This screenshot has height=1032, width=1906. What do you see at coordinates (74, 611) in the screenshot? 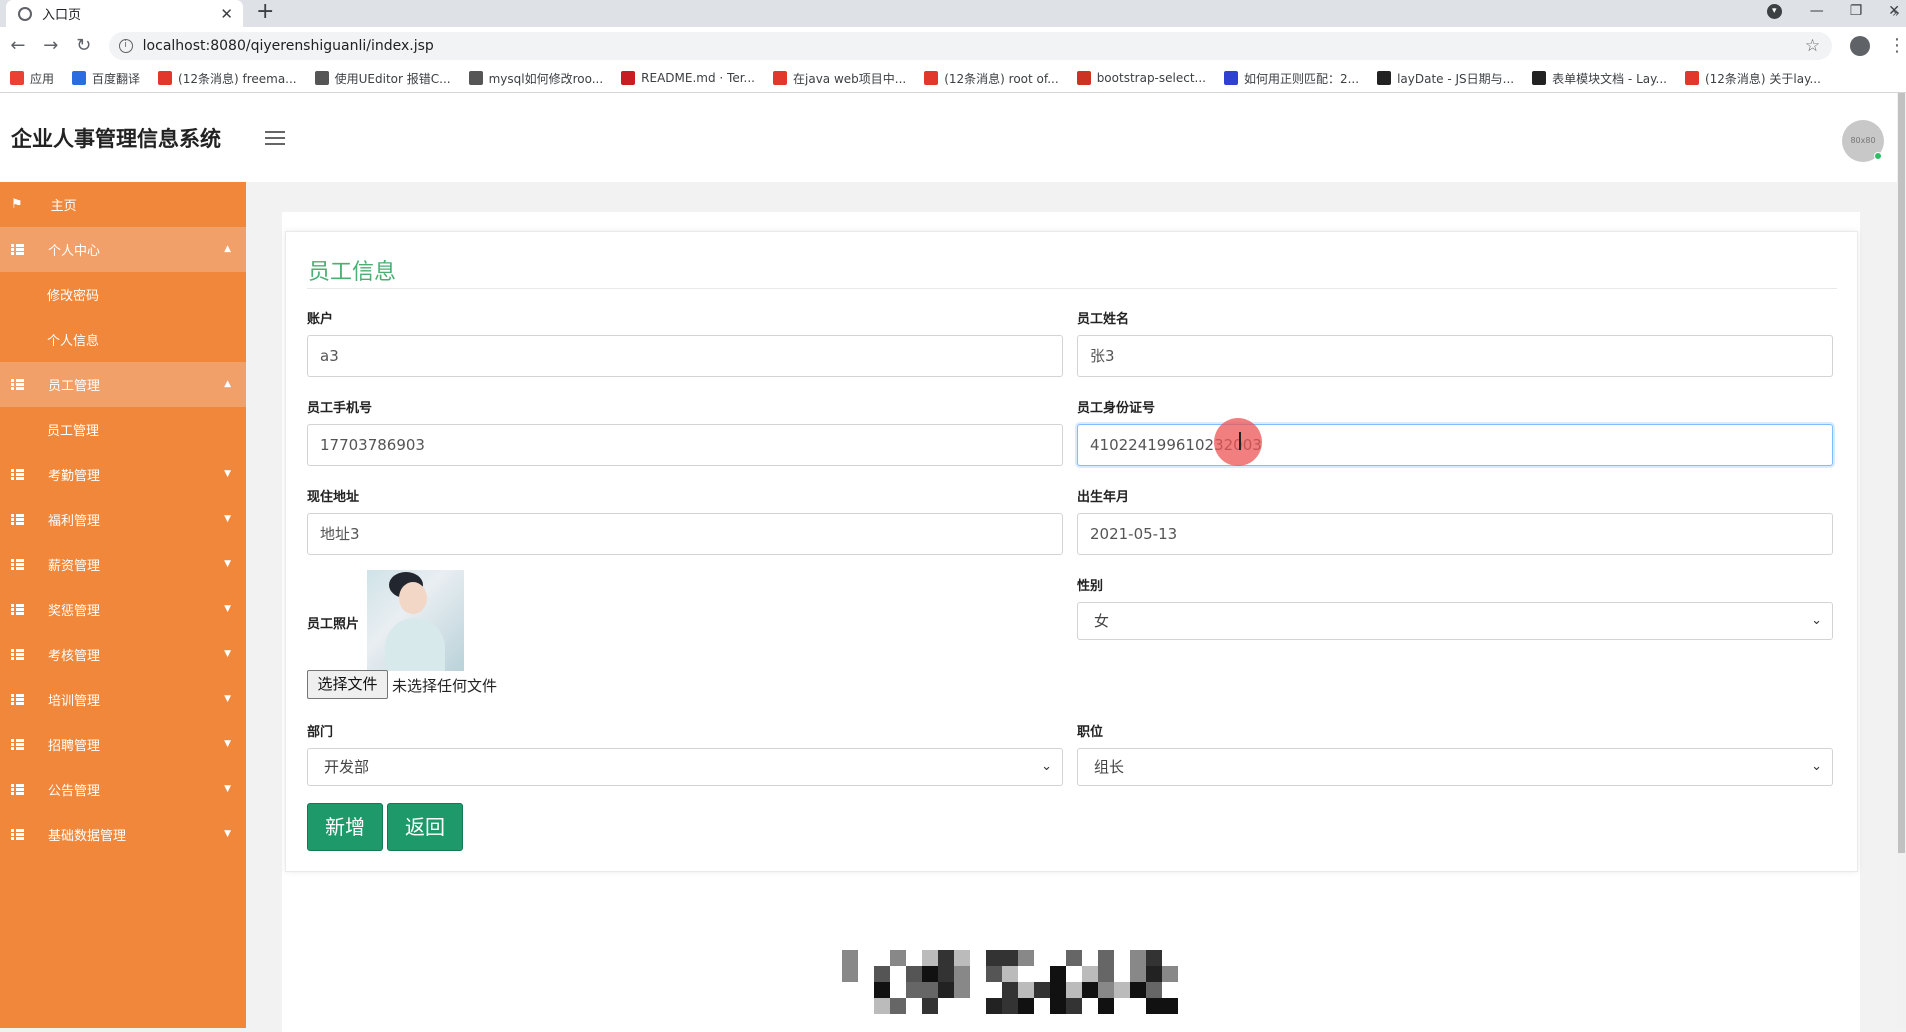
I see `sidebar-item-label: 奖惩管理` at bounding box center [74, 611].